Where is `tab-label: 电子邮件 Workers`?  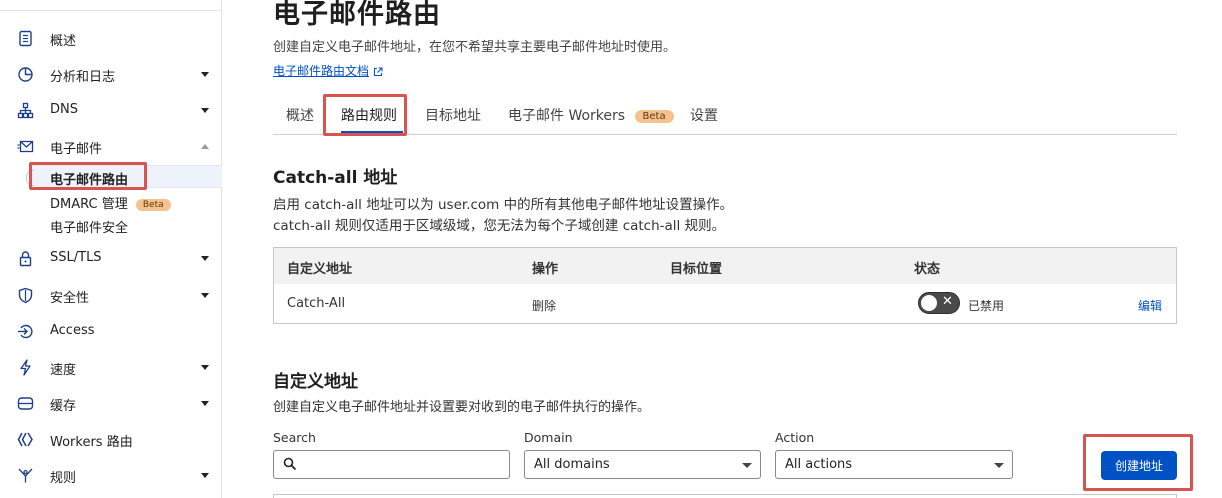
tab-label: 电子邮件 Workers is located at coordinates (567, 116).